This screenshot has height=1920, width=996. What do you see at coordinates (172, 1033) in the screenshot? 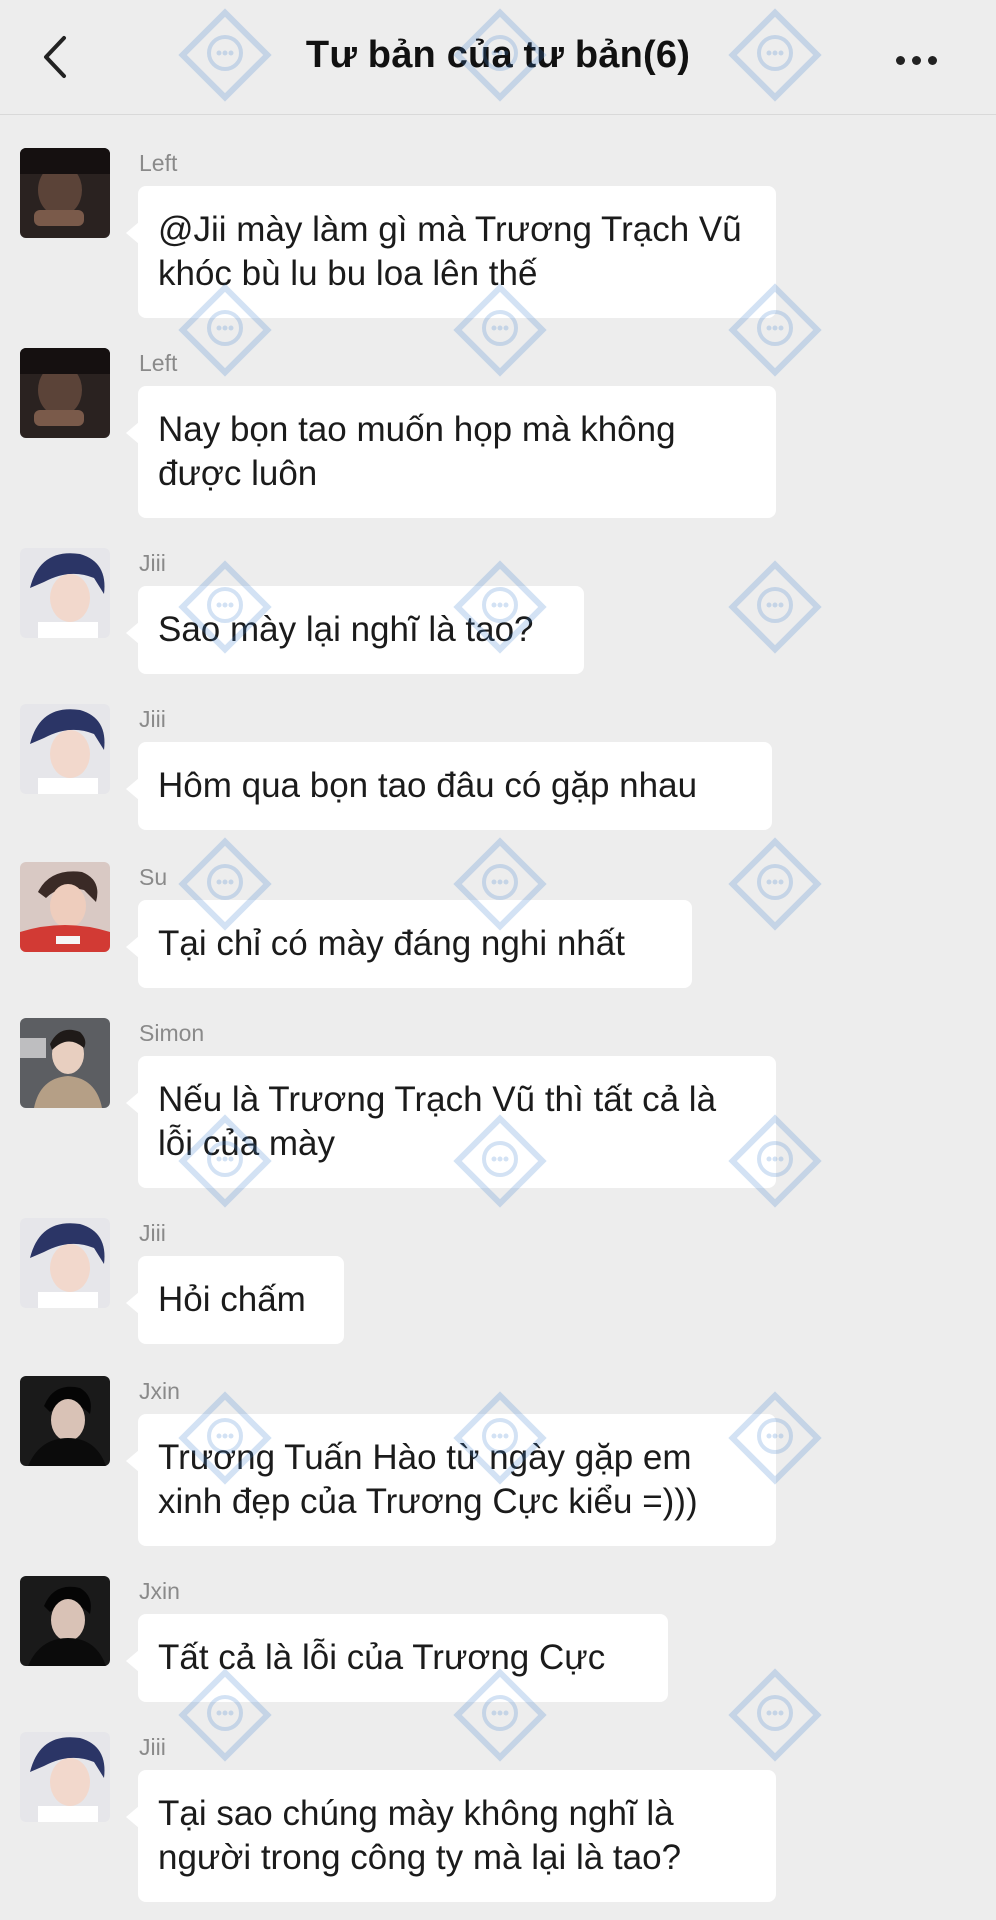
I see `sender-name: Simon` at bounding box center [172, 1033].